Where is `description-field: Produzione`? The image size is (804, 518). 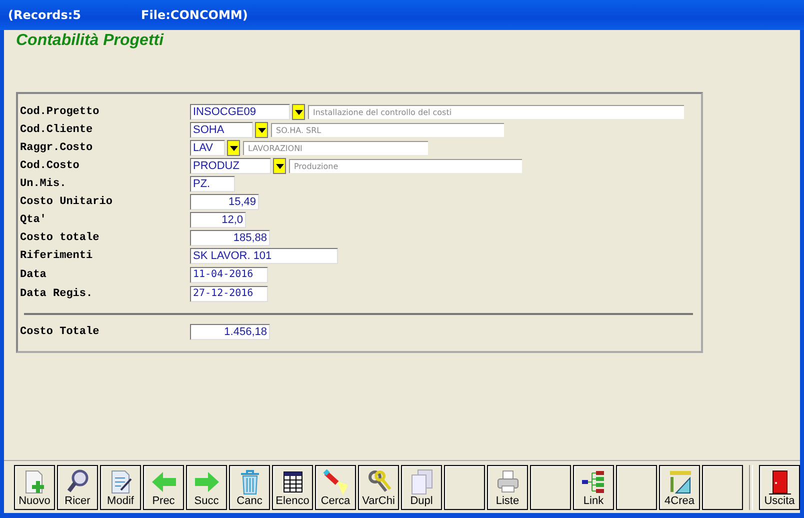 description-field: Produzione is located at coordinates (405, 166).